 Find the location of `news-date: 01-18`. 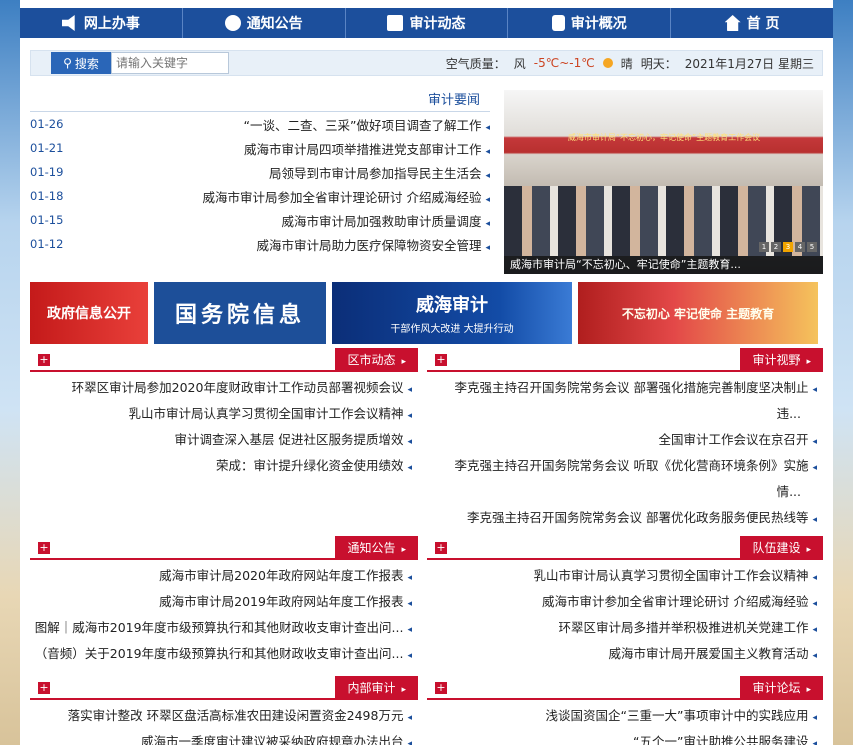

news-date: 01-18 is located at coordinates (47, 196).